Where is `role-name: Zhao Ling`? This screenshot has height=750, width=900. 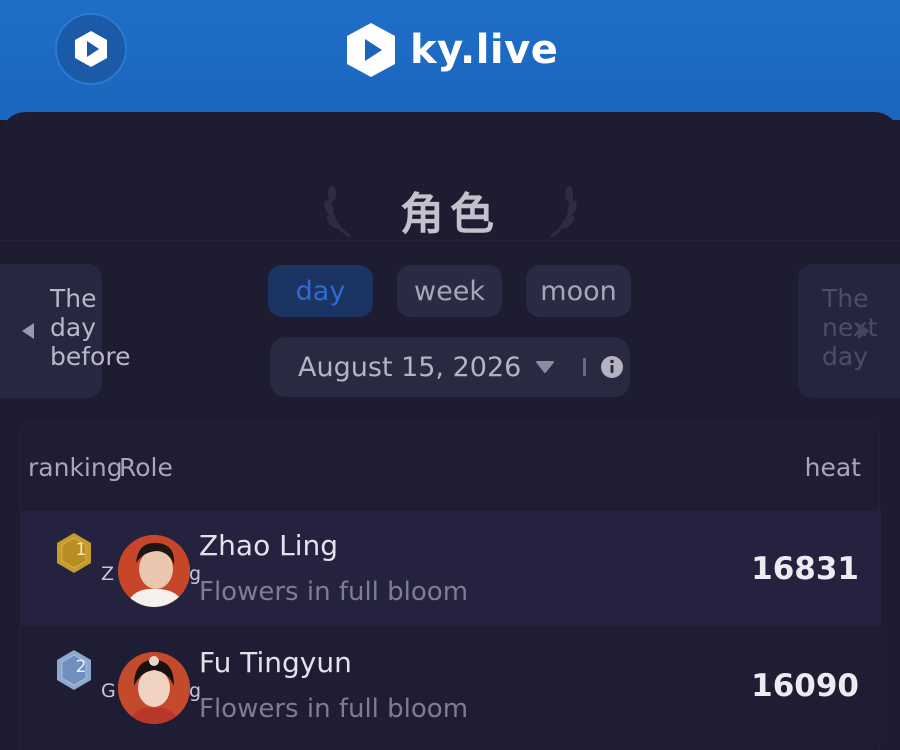
role-name: Zhao Ling is located at coordinates (269, 545).